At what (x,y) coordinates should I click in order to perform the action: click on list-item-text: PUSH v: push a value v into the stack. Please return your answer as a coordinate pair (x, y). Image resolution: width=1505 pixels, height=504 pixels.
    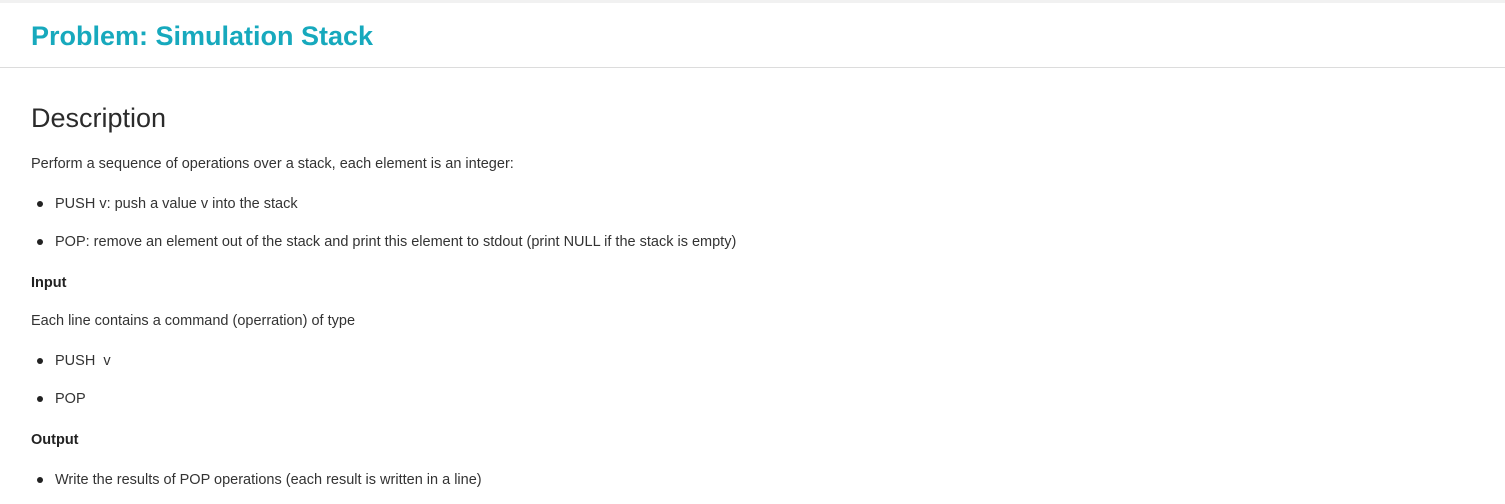
    Looking at the image, I should click on (176, 204).